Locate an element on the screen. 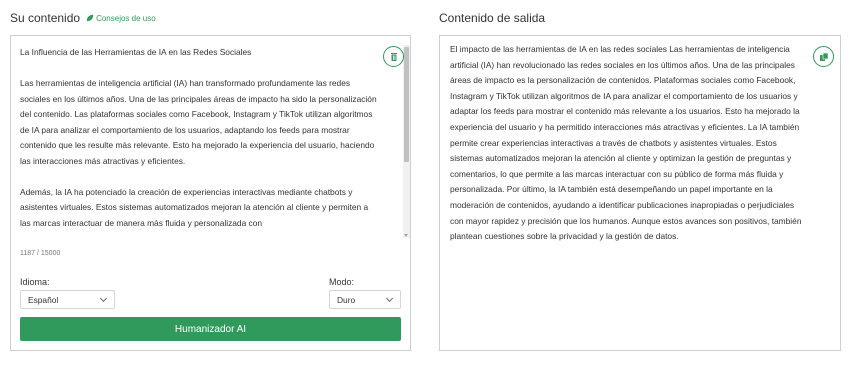  clear-text-button is located at coordinates (393, 56).